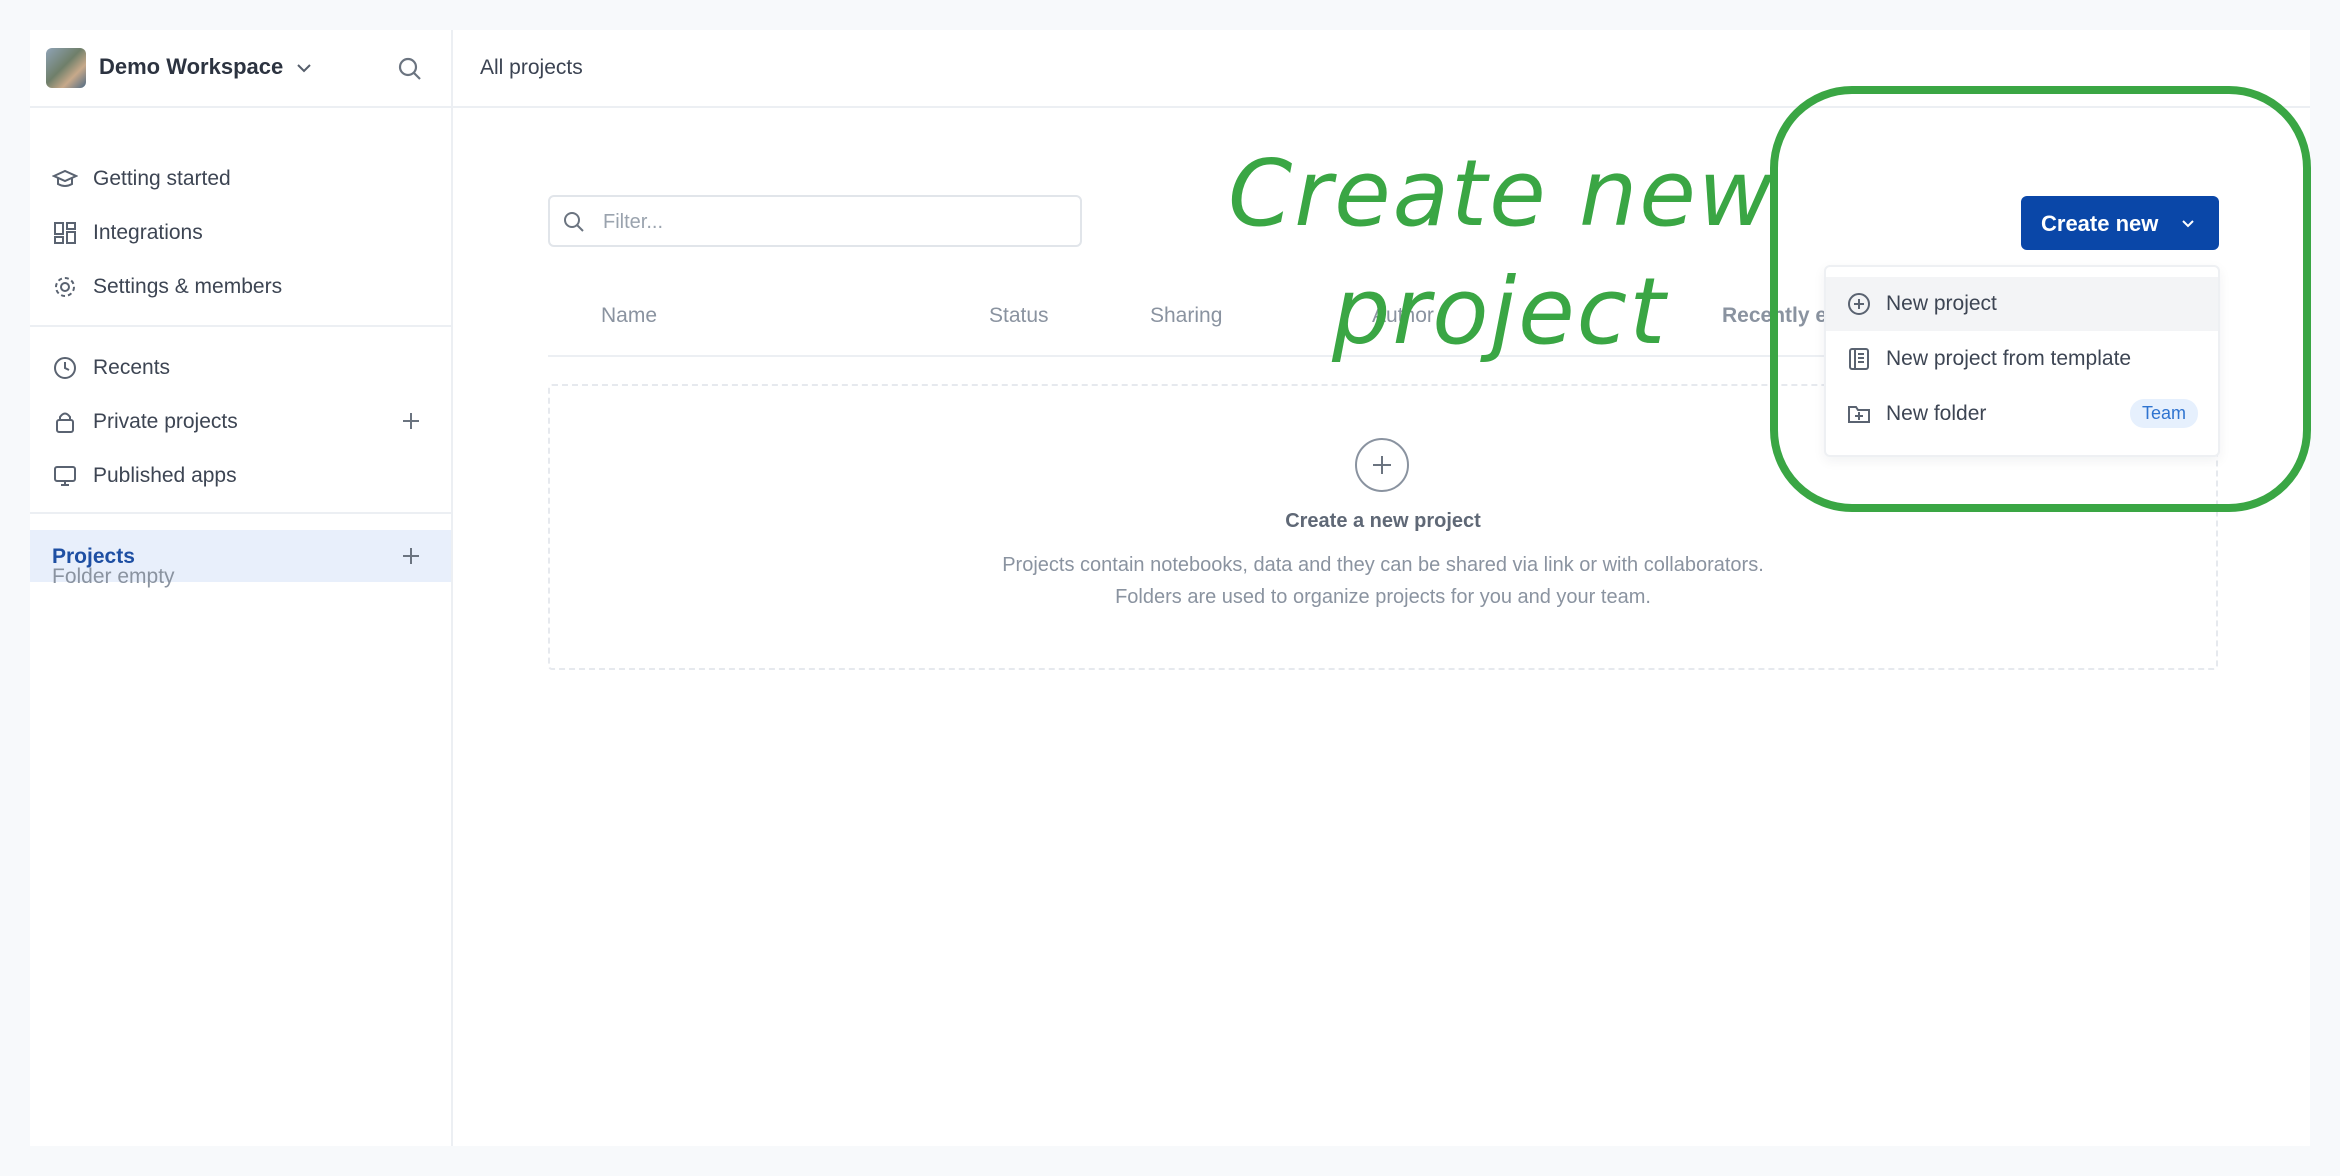  I want to click on workspace-header: Demo Workspace, so click(240, 69).